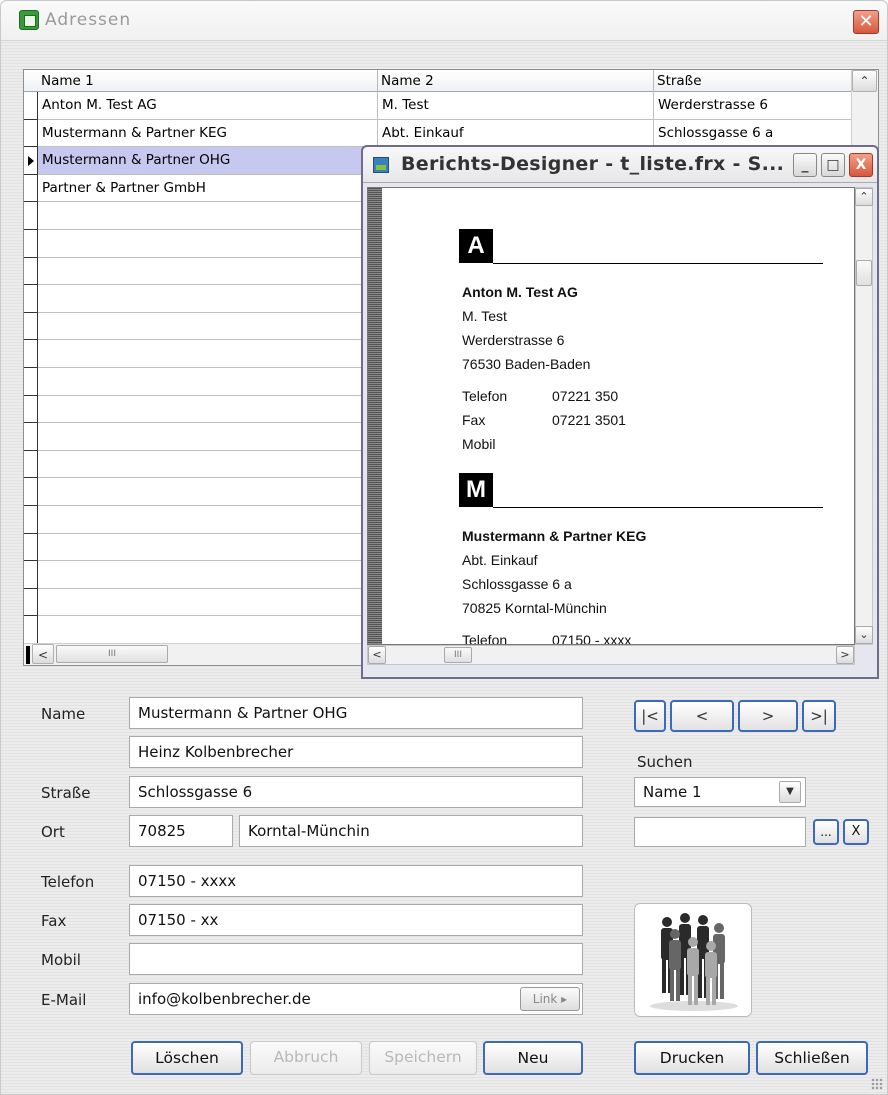  Describe the element at coordinates (753, 133) in the screenshot. I see `table-cell: Schlossgasse 6 a` at that location.